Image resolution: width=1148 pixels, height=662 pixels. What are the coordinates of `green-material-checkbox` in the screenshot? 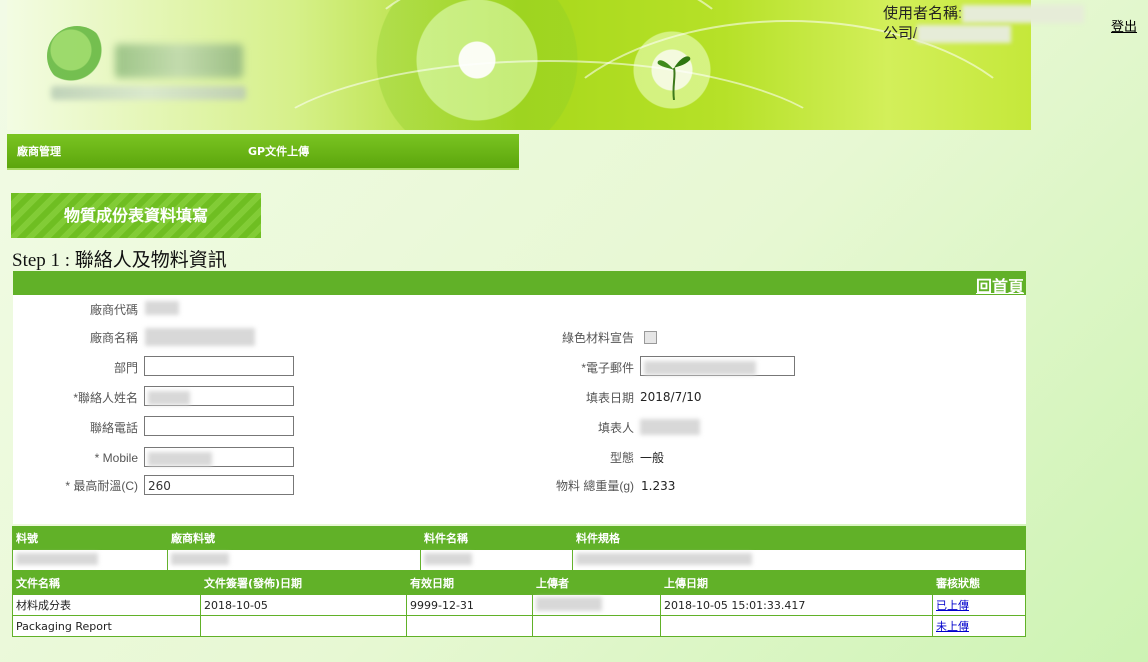 It's located at (650, 337).